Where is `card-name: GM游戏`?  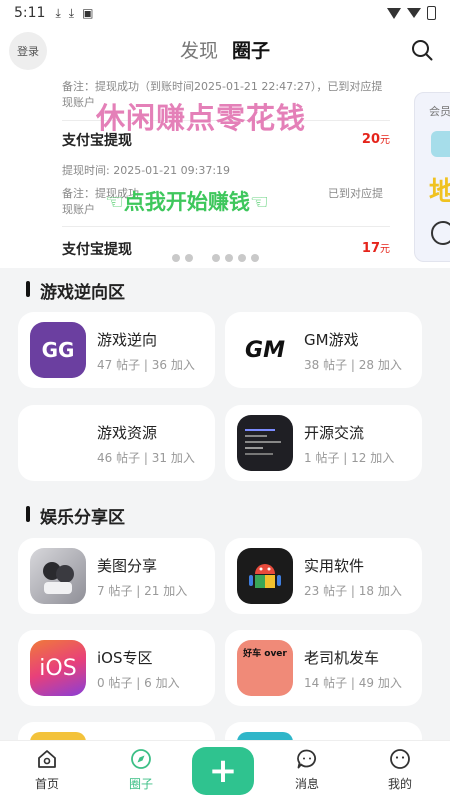
card-name: GM游戏 is located at coordinates (331, 340).